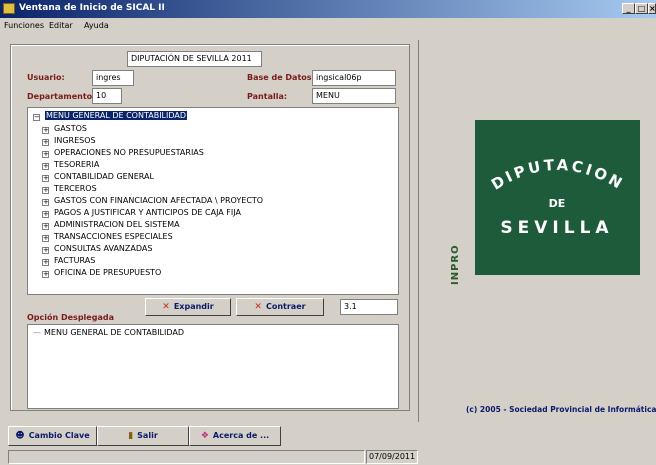 The width and height of the screenshot is (656, 465). What do you see at coordinates (285, 306) in the screenshot?
I see `contraer-label: Contraer` at bounding box center [285, 306].